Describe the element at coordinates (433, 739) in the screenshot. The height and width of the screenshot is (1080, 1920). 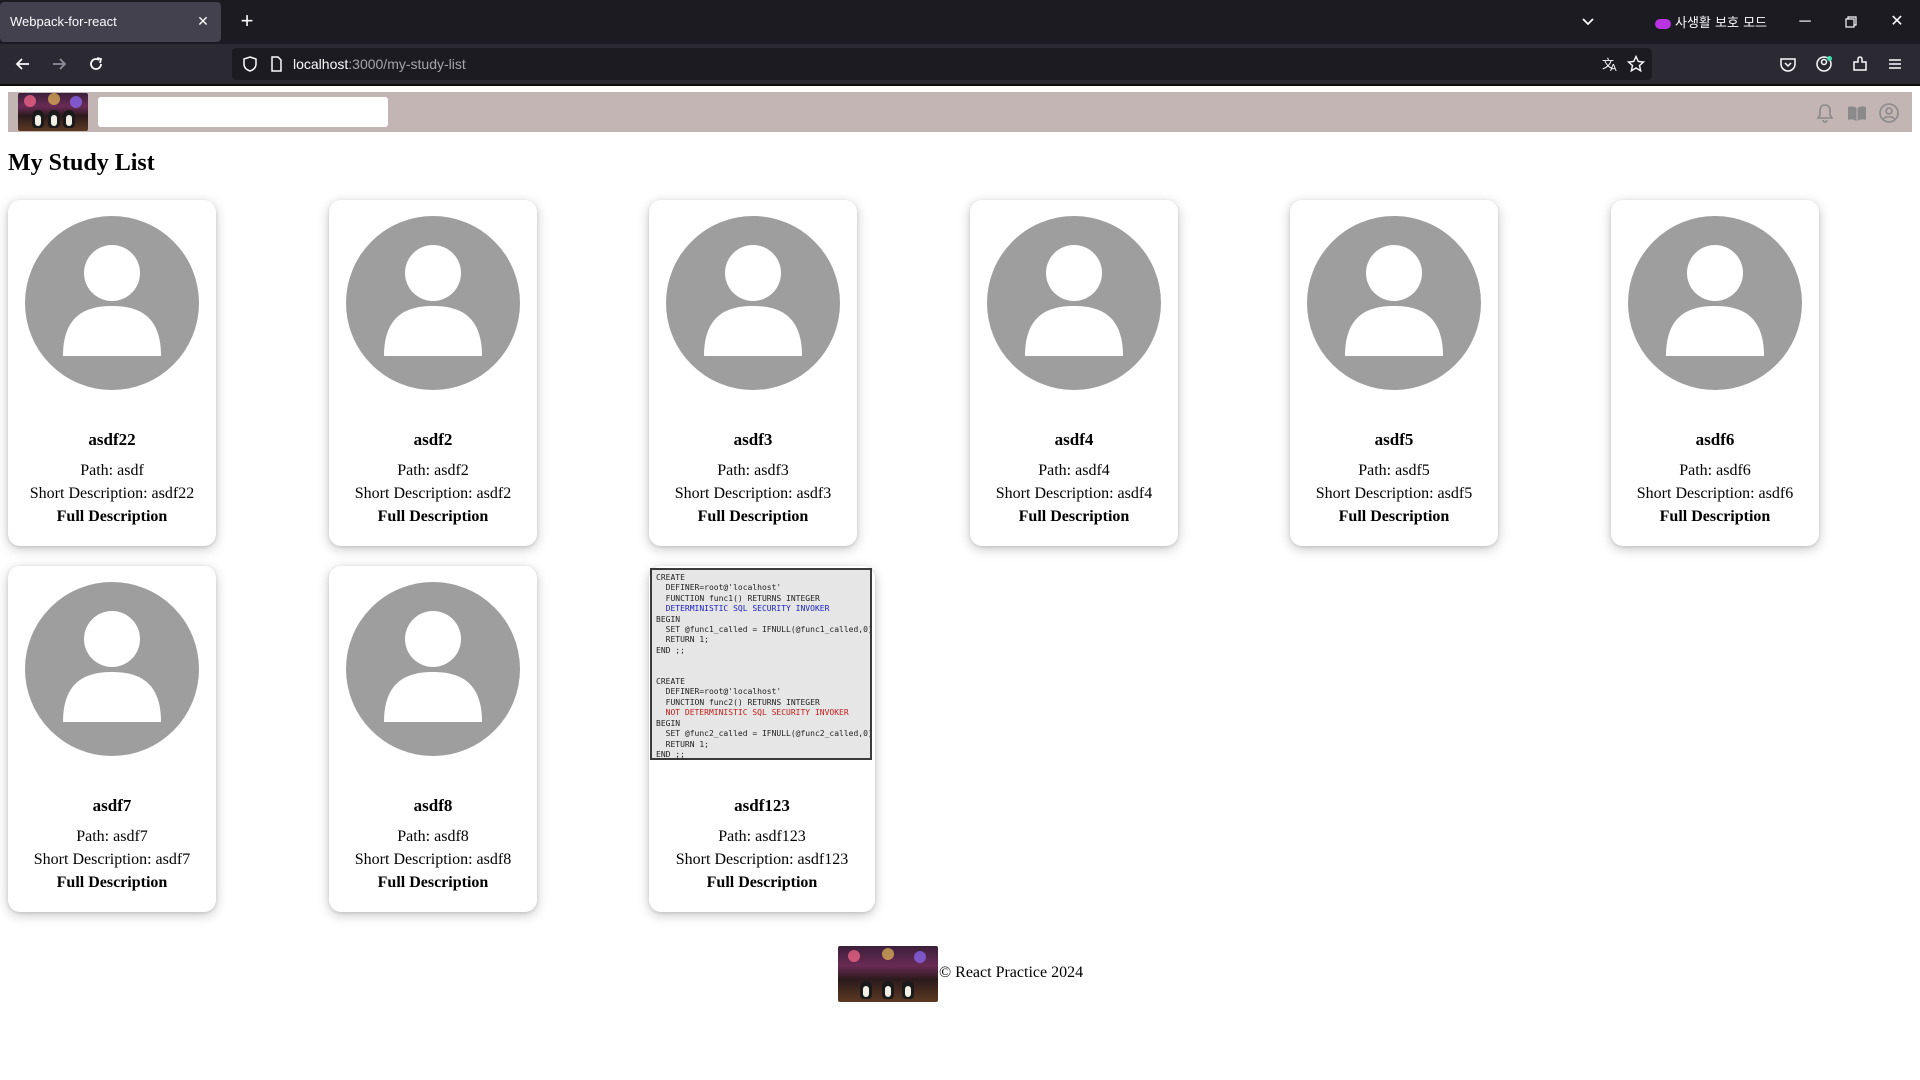
I see `study-card: asdf8 Path: asdf8 Short Description` at that location.